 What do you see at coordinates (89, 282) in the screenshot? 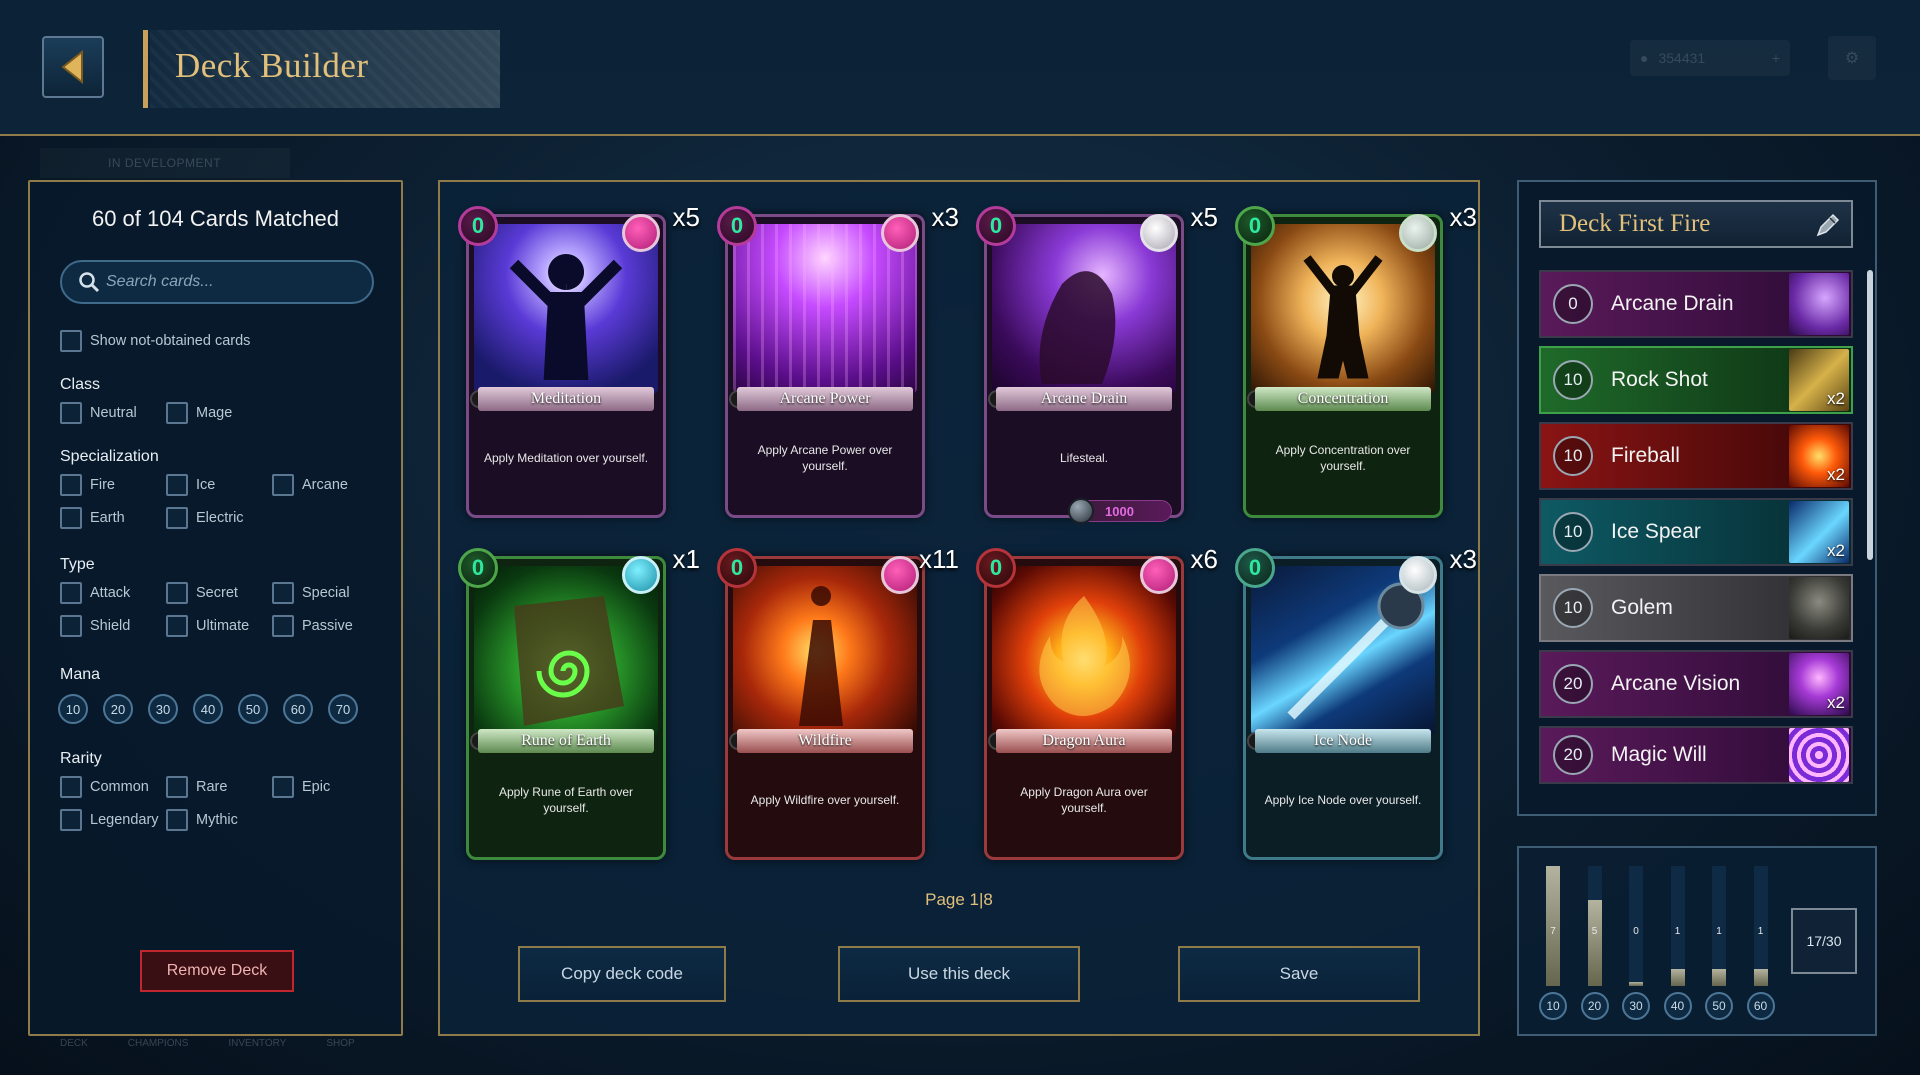
I see `search-icon` at bounding box center [89, 282].